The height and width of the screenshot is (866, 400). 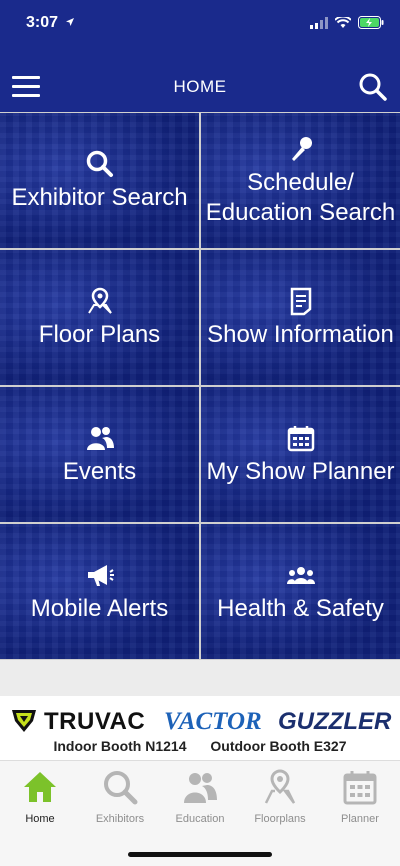 I want to click on wifi-icon, so click(x=343, y=22).